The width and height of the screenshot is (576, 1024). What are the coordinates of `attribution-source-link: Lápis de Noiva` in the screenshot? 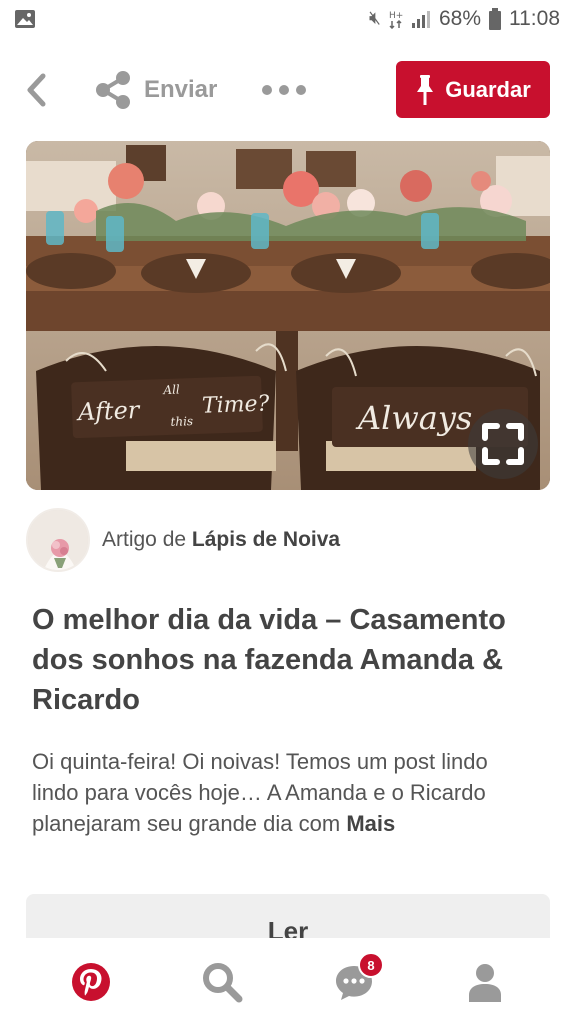 It's located at (266, 539).